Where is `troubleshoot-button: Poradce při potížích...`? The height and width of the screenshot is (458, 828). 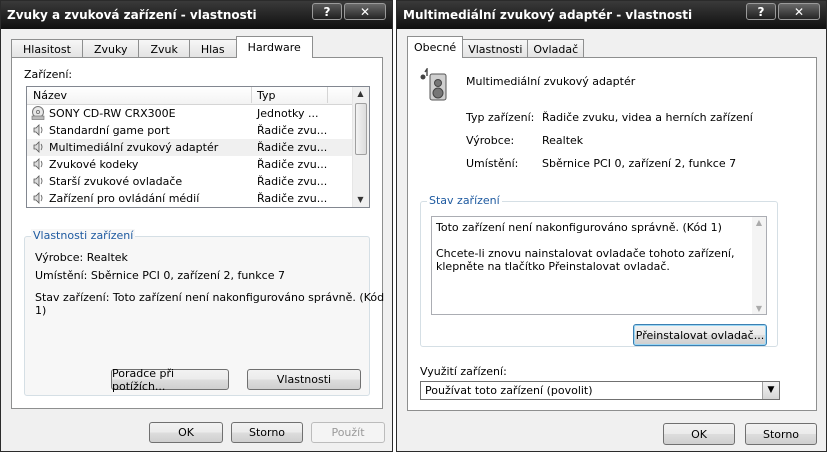 troubleshoot-button: Poradce při potížích... is located at coordinates (170, 380).